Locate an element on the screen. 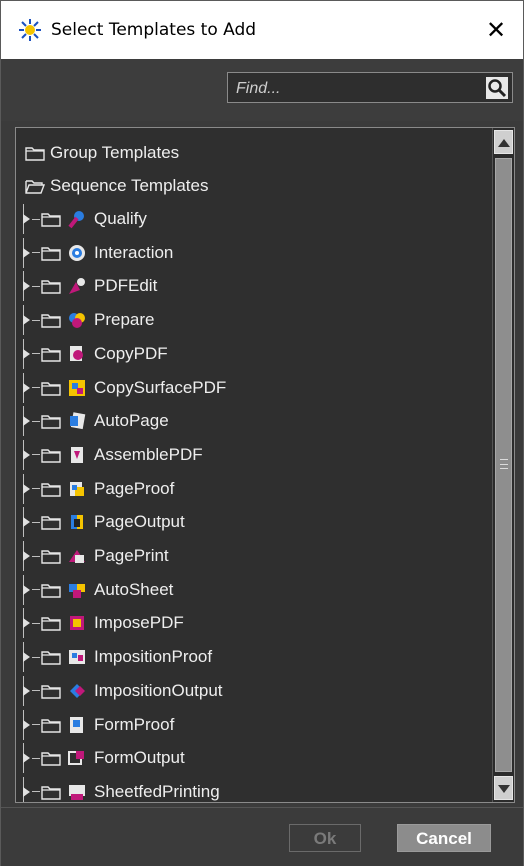  tree-item-sequence-templates: Sequence Templates is located at coordinates (116, 186).